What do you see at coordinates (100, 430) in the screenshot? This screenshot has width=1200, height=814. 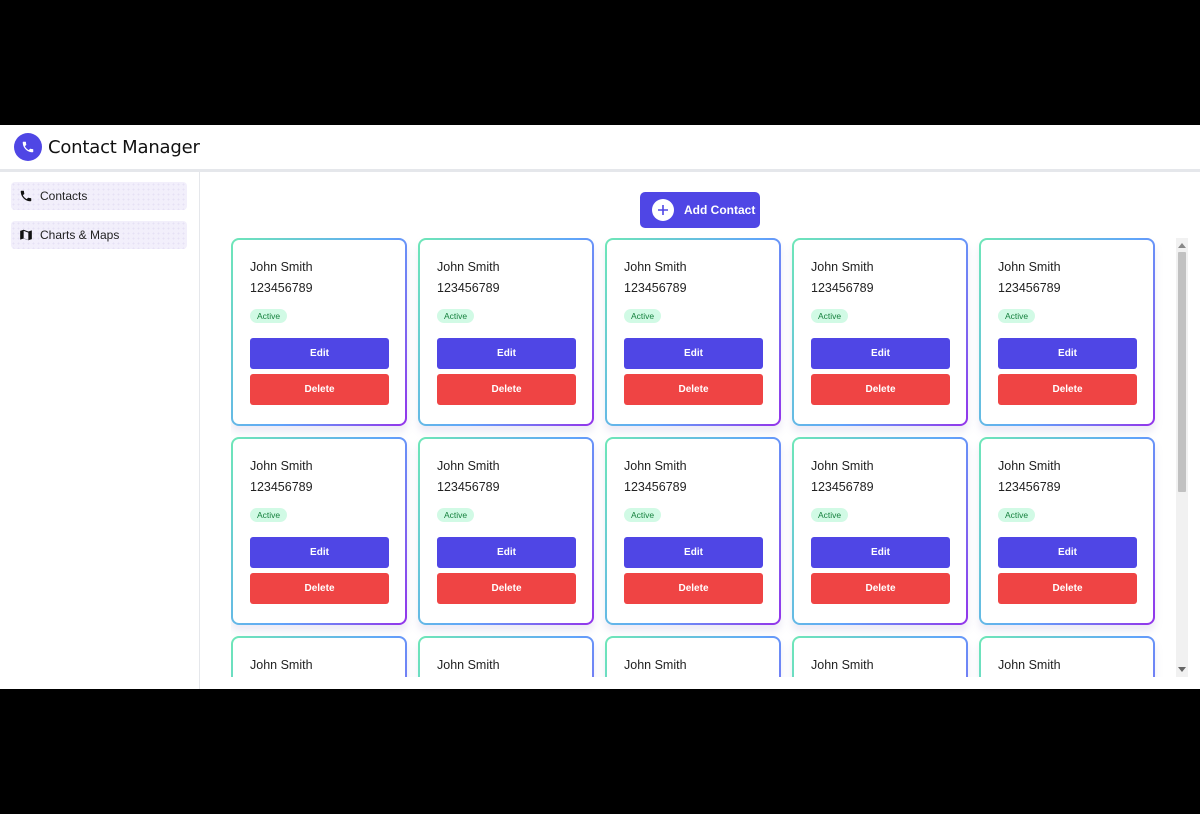 I see `sidebar: Contacts Charts & Maps` at bounding box center [100, 430].